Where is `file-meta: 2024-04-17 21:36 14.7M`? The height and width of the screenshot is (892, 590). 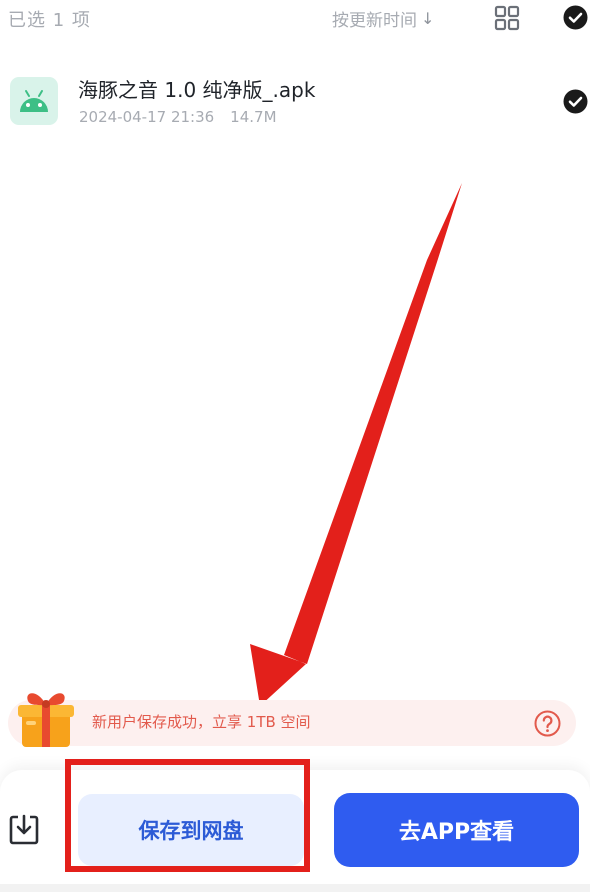 file-meta: 2024-04-17 21:36 14.7M is located at coordinates (178, 117).